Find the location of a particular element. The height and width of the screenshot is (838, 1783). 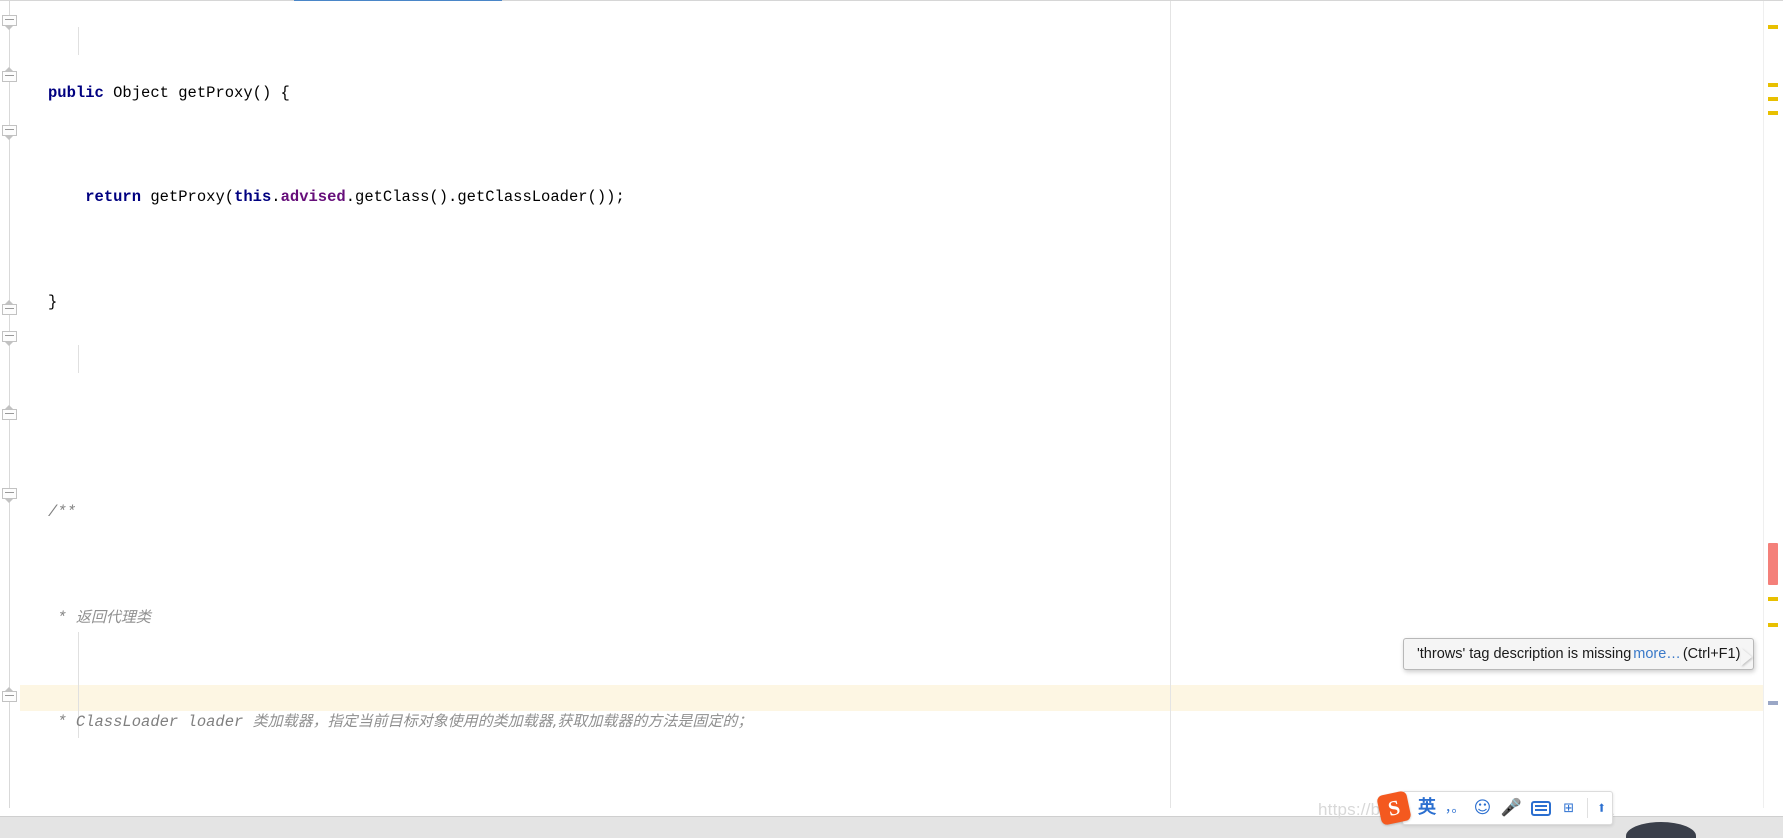

javadoc-cn-text: 类加载器，指定当前目标对象使用的类加载器,获取加载器的方法是固定的； is located at coordinates (502, 721).